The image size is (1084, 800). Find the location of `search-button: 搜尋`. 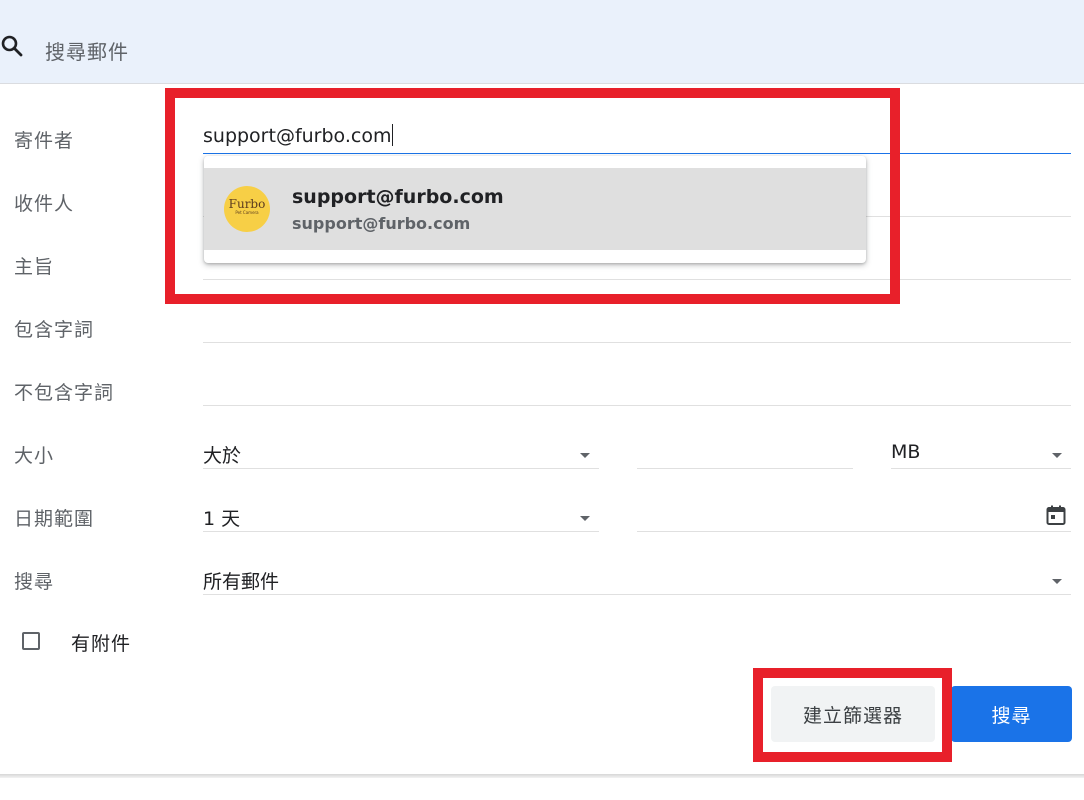

search-button: 搜尋 is located at coordinates (1011, 714).